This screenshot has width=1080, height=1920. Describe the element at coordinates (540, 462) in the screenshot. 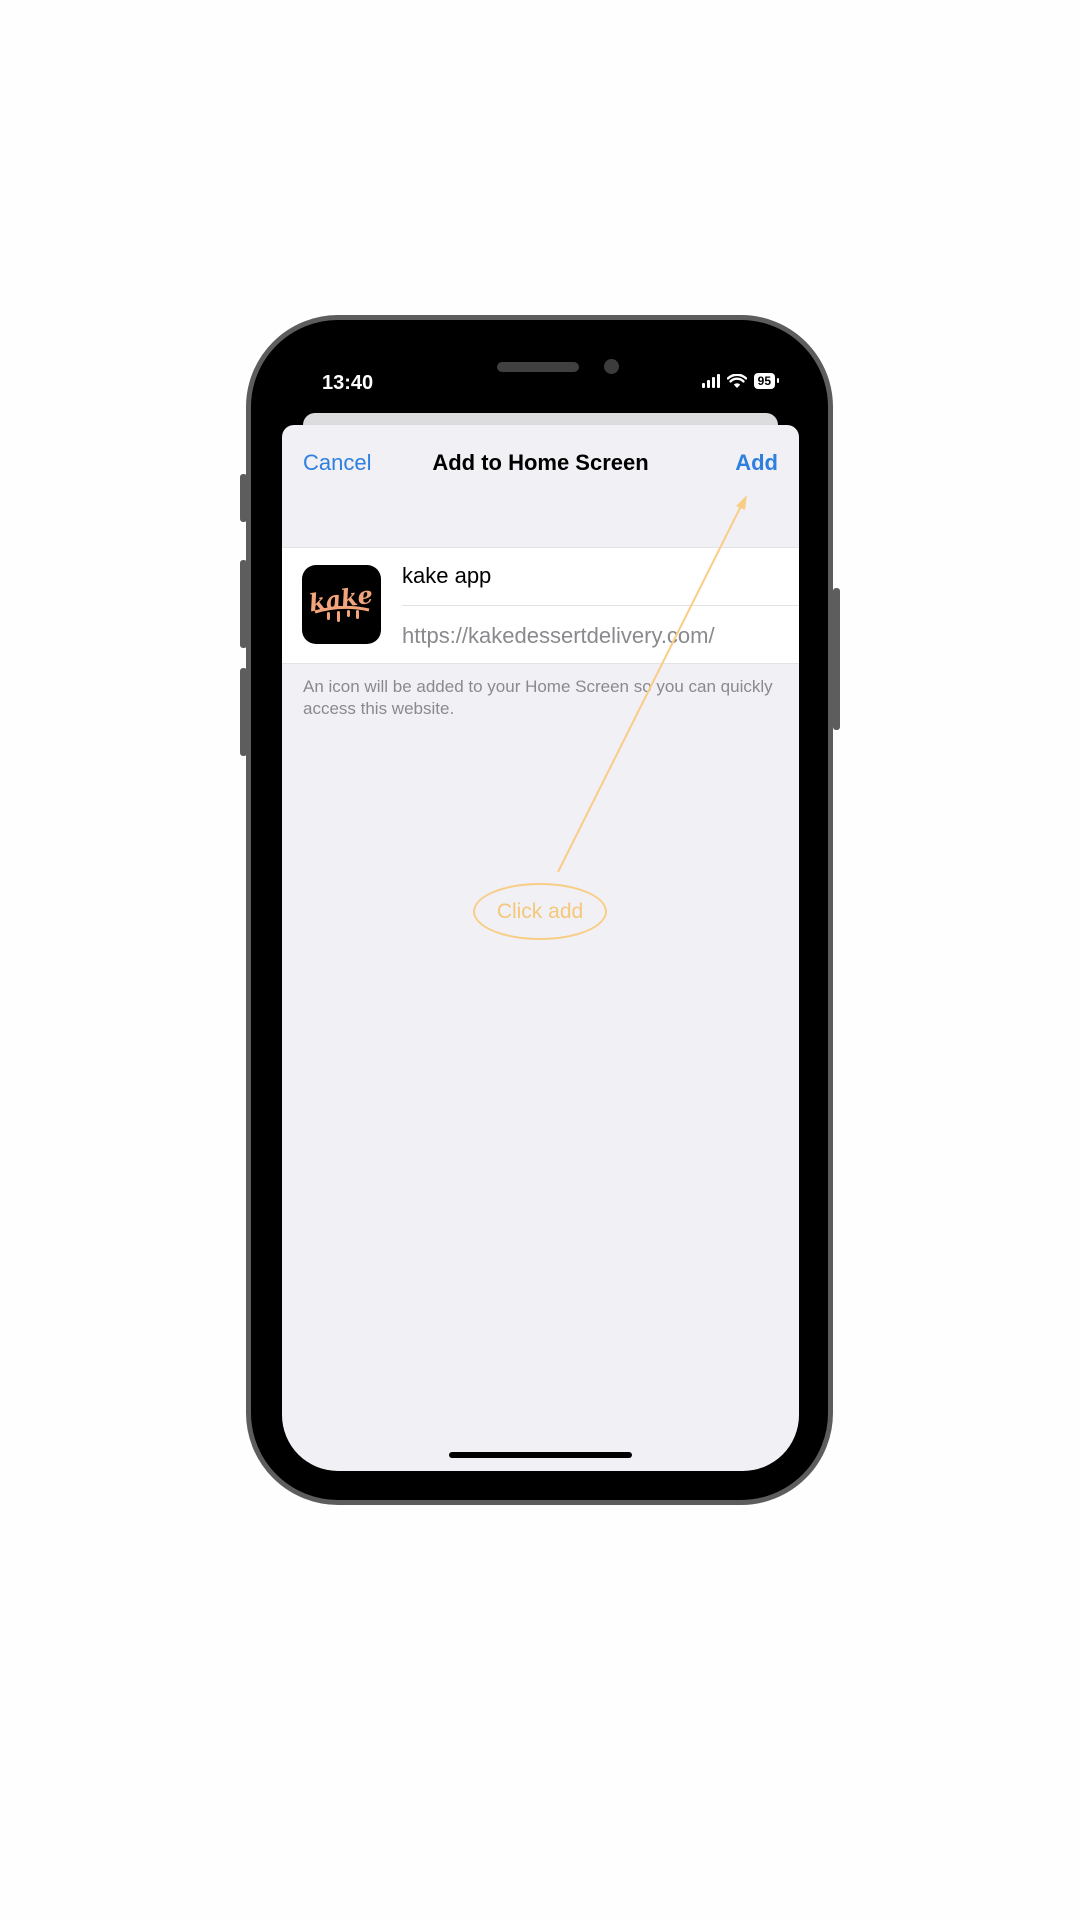

I see `sheet-title: Add to Home Screen` at that location.